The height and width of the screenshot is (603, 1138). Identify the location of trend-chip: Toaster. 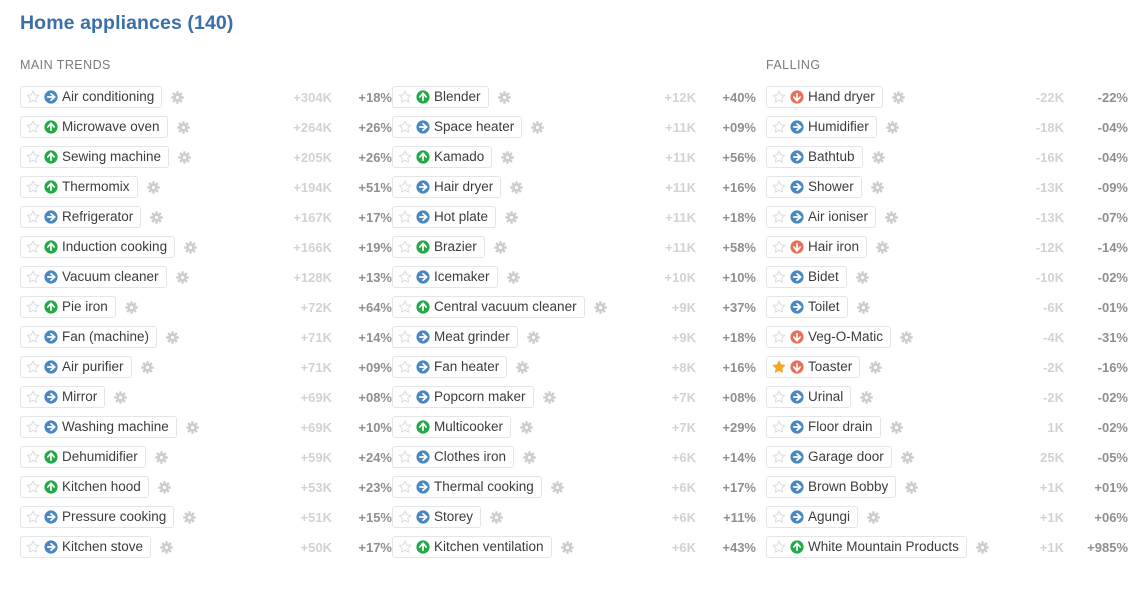
(813, 367).